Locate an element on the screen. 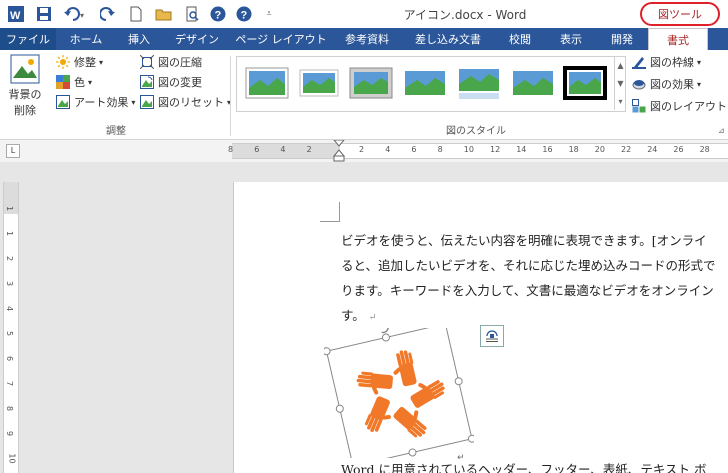  change-picture-button: 図の変更 is located at coordinates (171, 82).